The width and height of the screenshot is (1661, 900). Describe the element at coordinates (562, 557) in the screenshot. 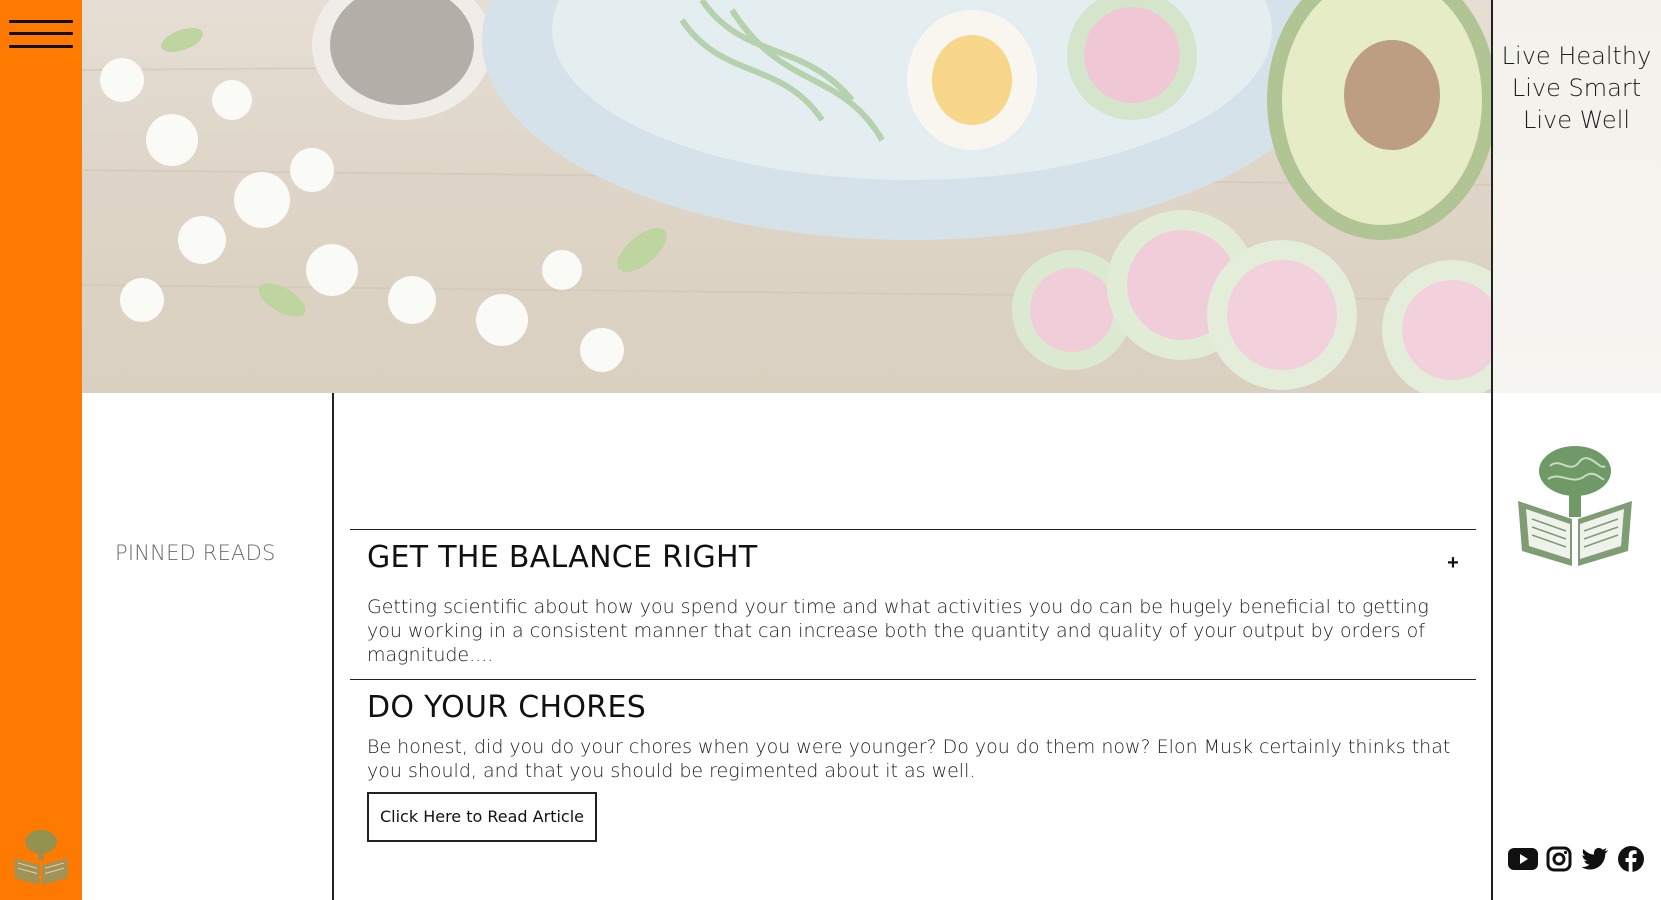

I see `article-title: GET THE BALANCE RIGHT` at that location.